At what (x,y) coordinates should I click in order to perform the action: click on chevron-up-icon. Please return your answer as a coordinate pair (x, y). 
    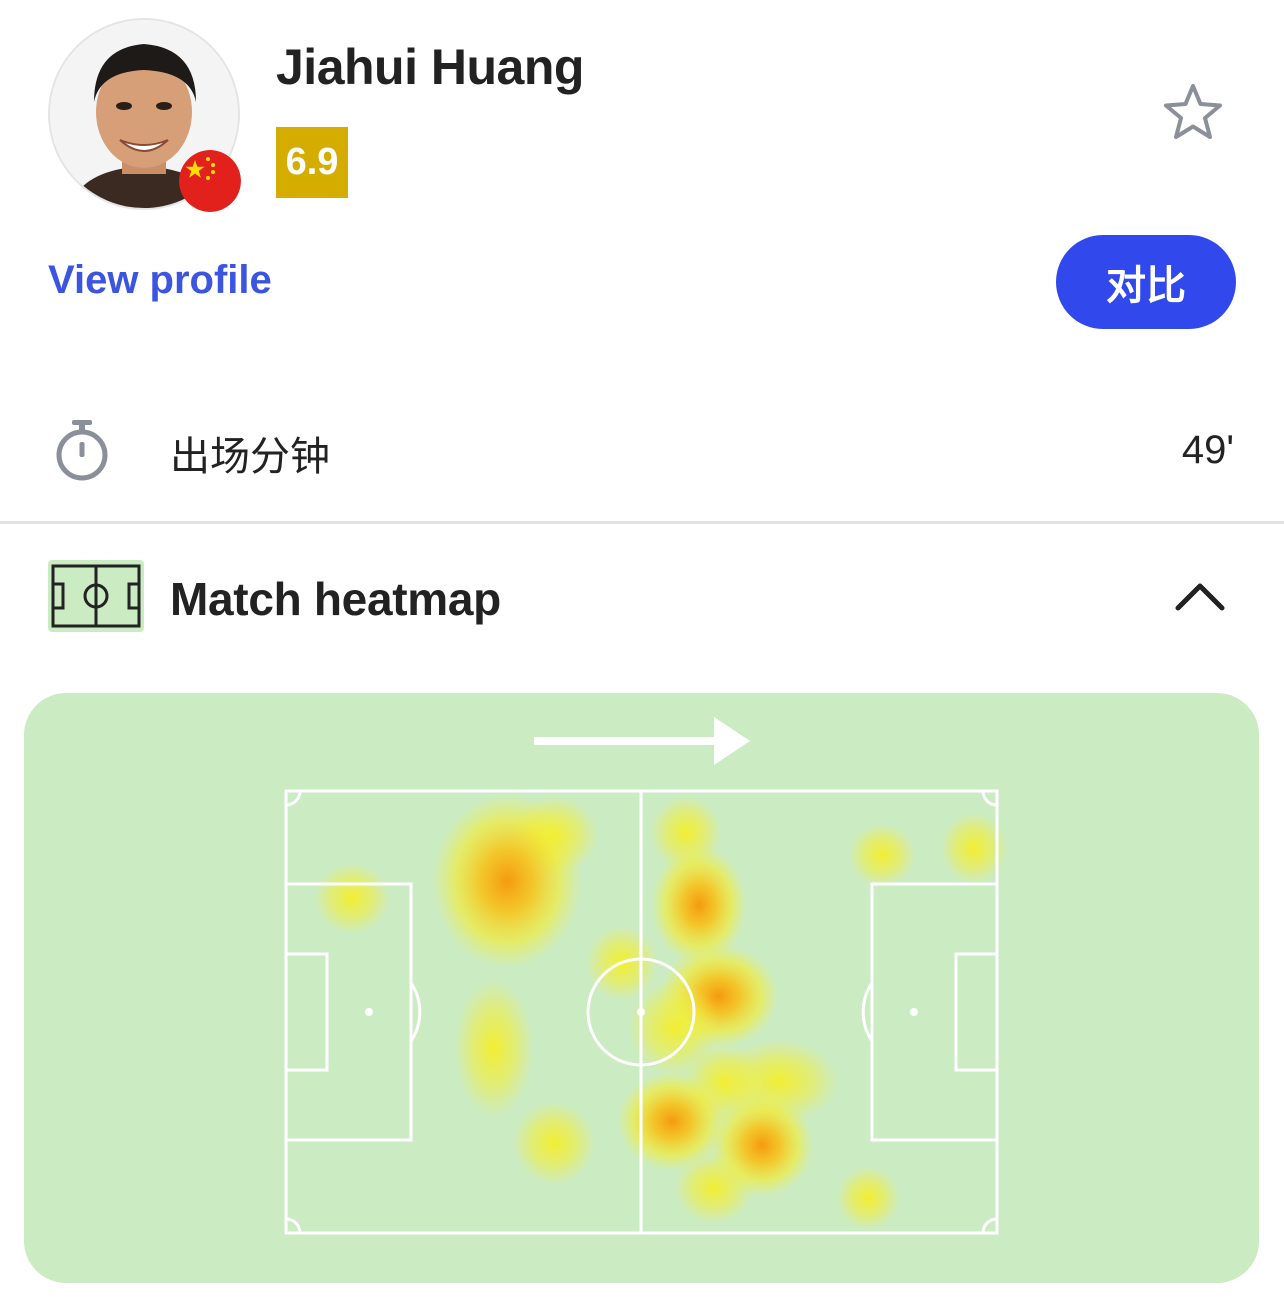
    Looking at the image, I should click on (1200, 595).